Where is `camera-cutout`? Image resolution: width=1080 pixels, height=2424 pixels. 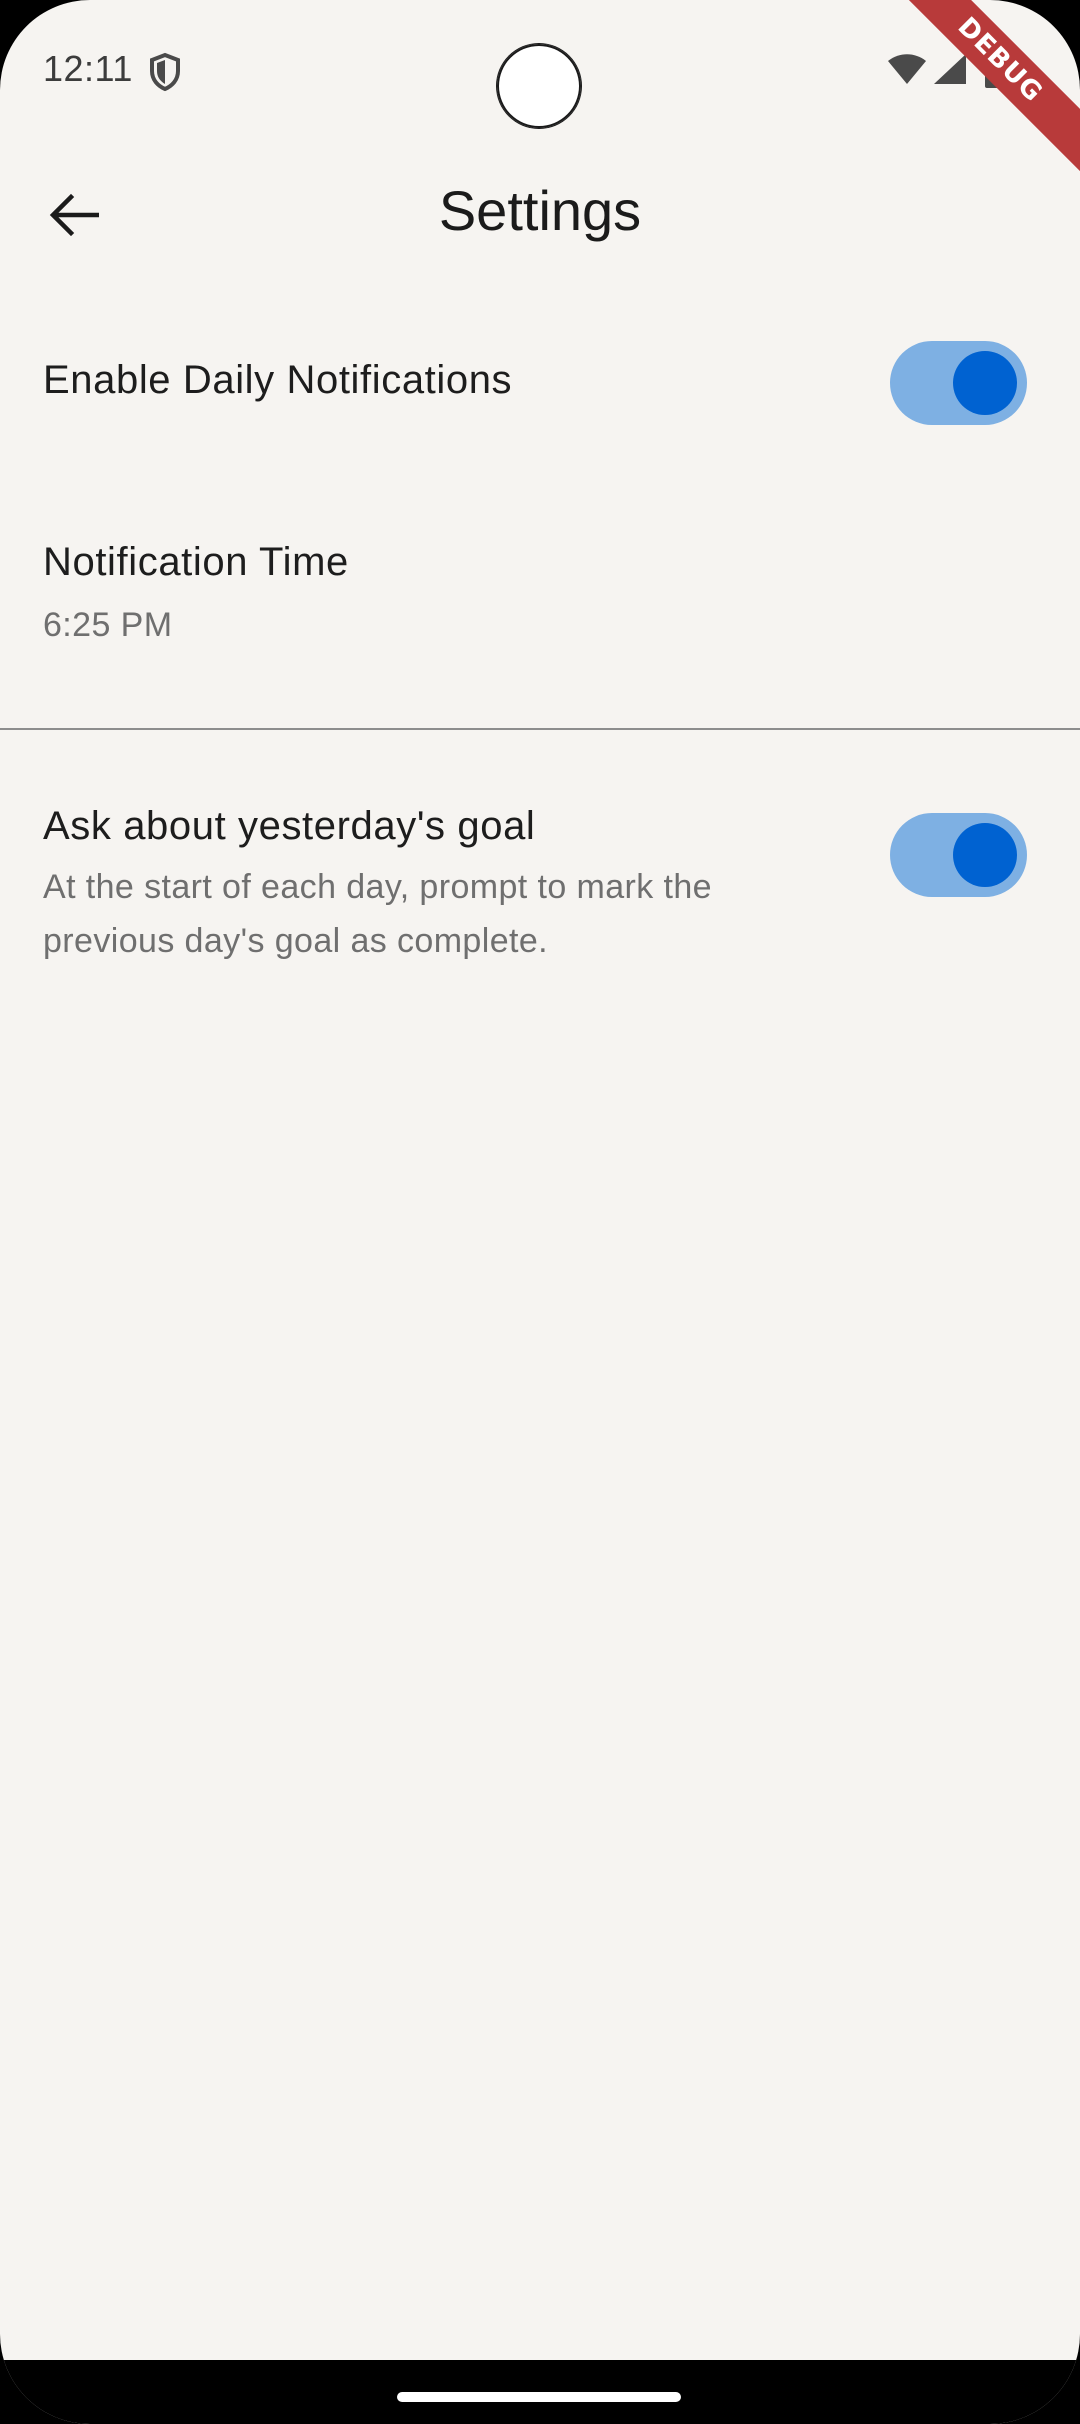 camera-cutout is located at coordinates (539, 86).